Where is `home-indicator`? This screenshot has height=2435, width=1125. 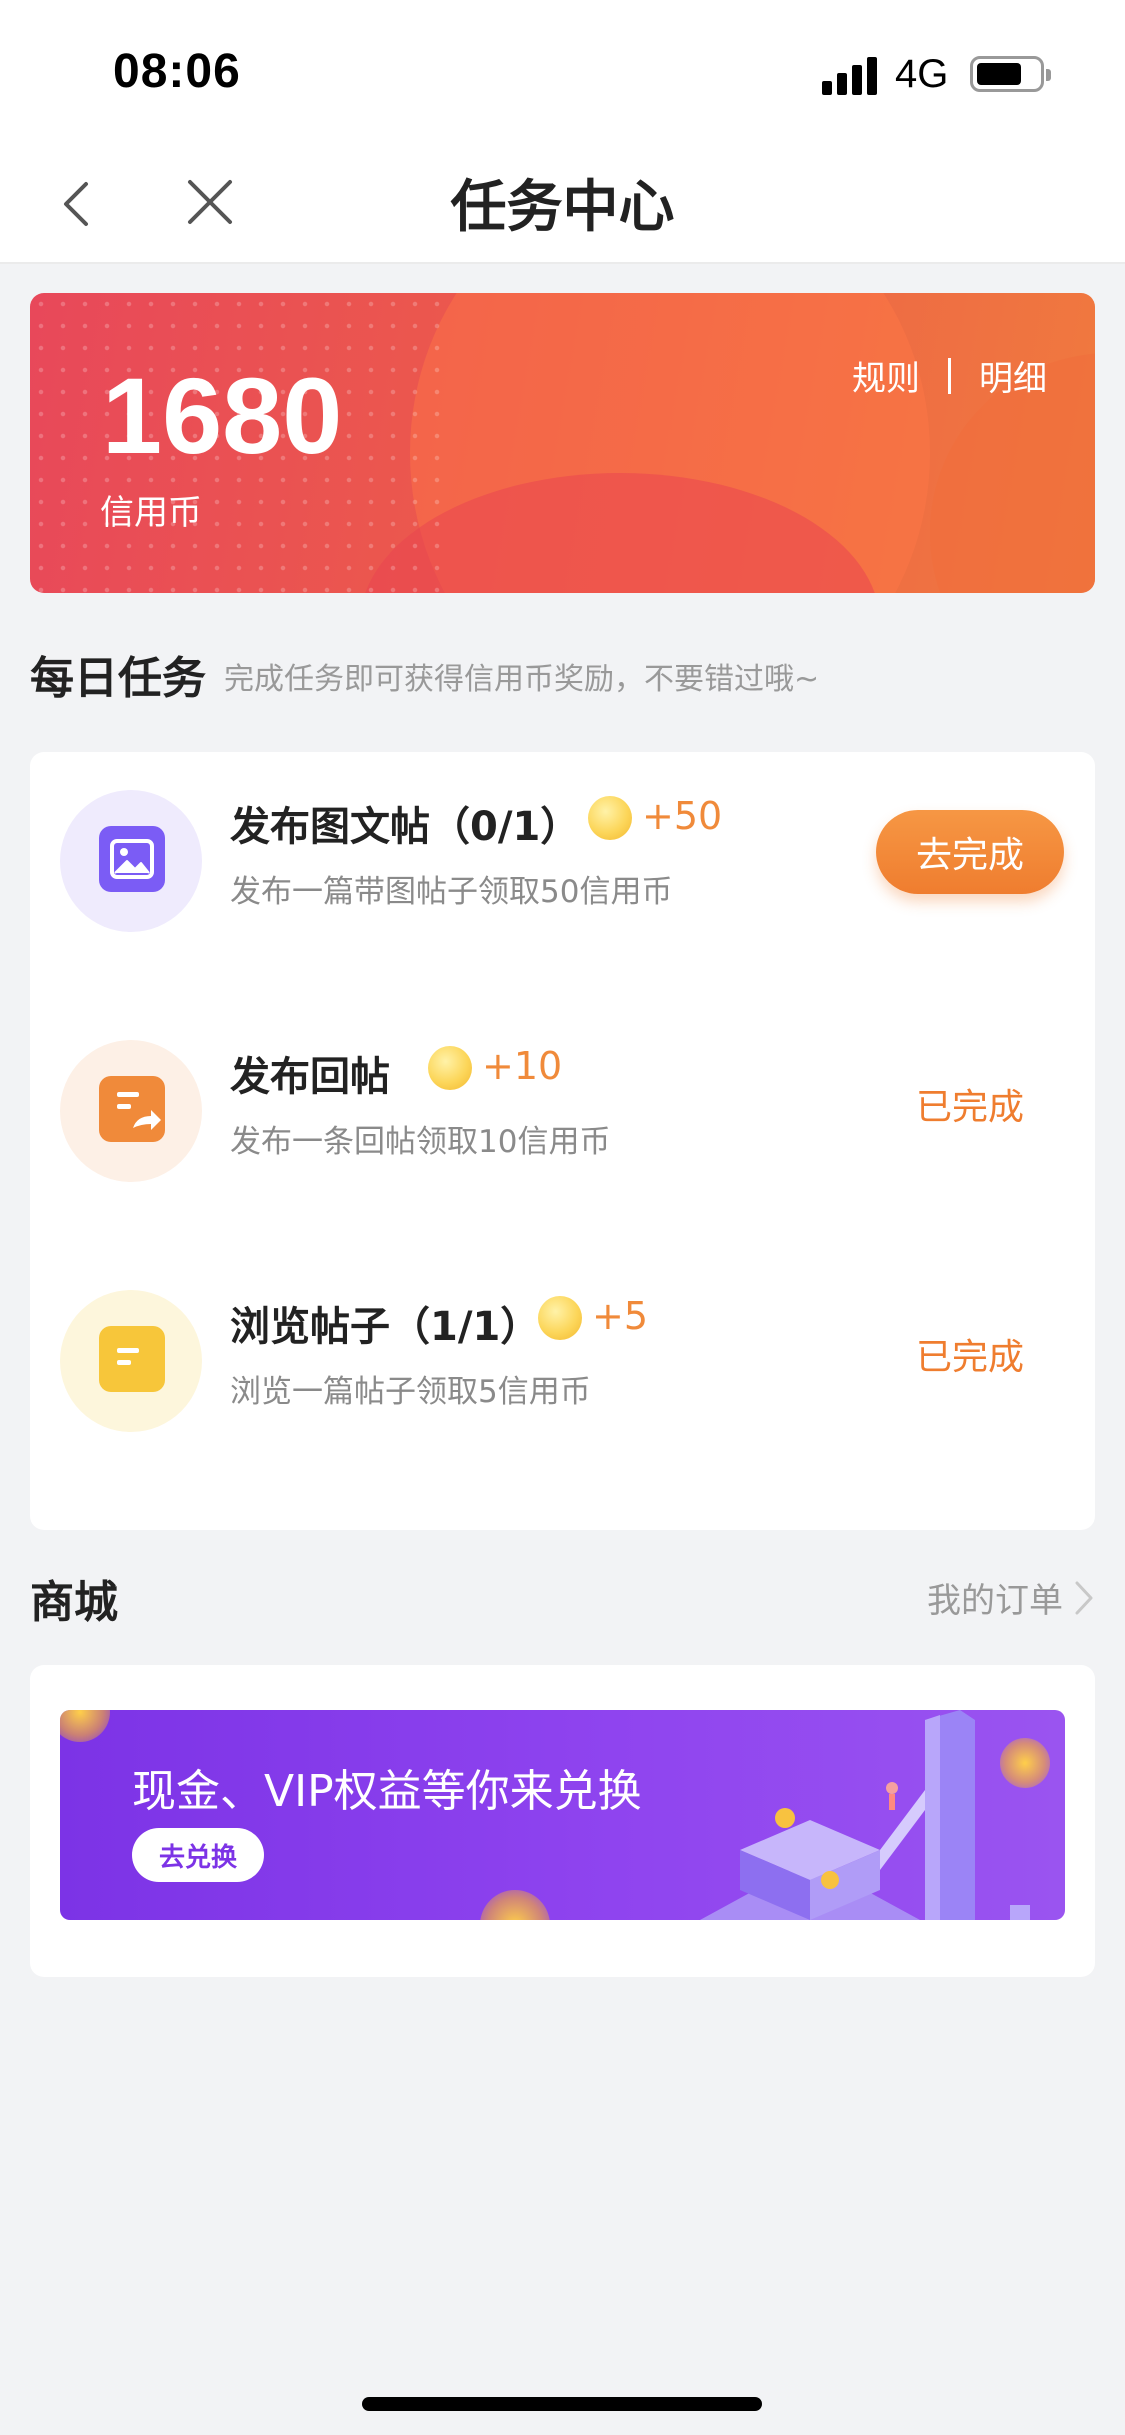 home-indicator is located at coordinates (562, 2404).